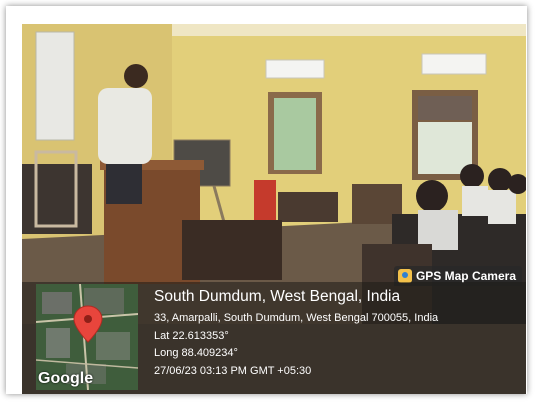 This screenshot has width=535, height=402. Describe the element at coordinates (277, 296) in the screenshot. I see `place-name: South Dumdum, West Bengal, India` at that location.